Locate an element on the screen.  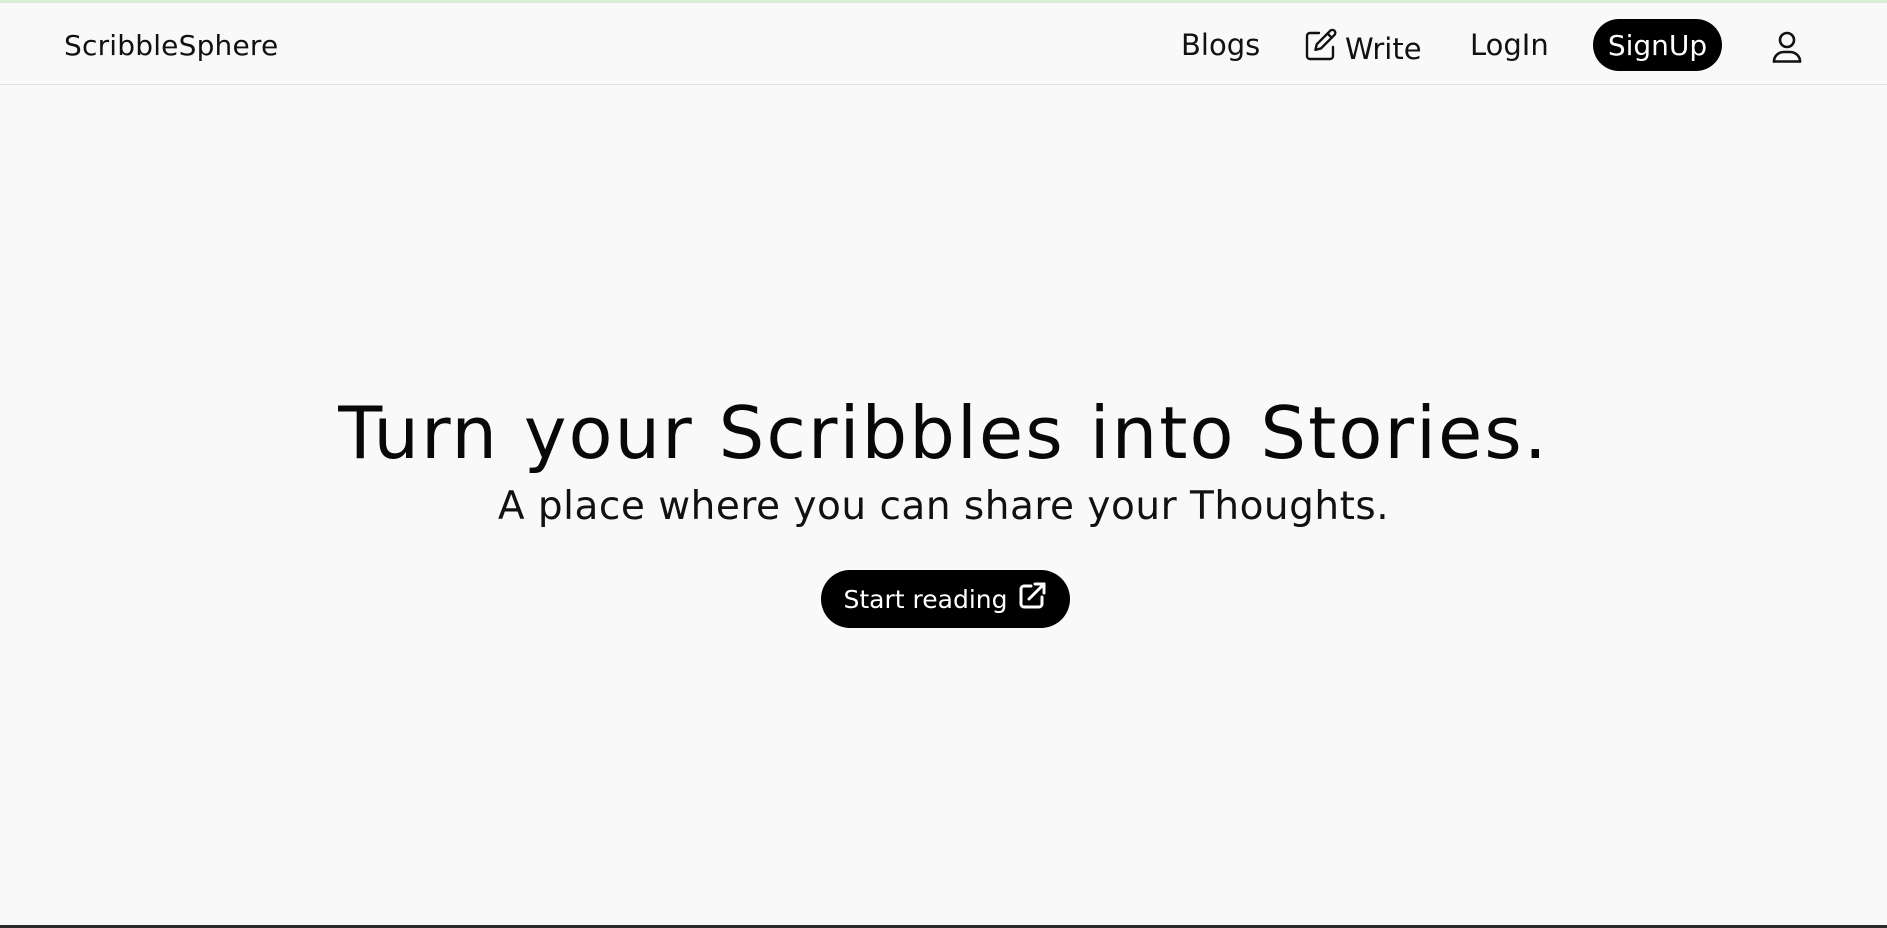
nav-link-write: Write is located at coordinates (1362, 48).